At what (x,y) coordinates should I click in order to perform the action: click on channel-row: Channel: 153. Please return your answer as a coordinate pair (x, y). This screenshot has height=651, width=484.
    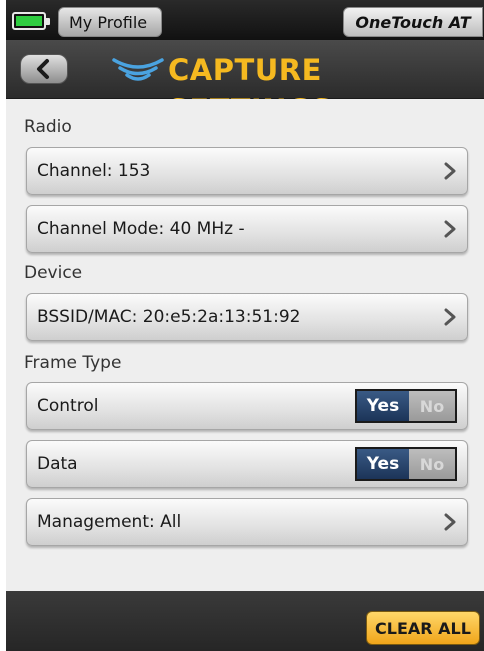
    Looking at the image, I should click on (247, 171).